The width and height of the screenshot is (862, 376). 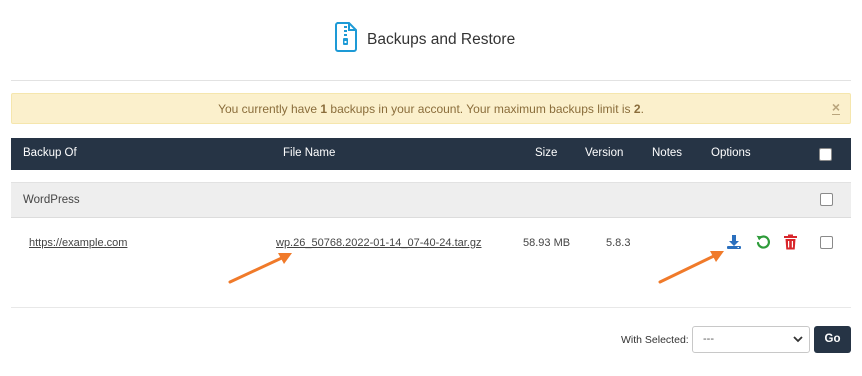 What do you see at coordinates (260, 268) in the screenshot?
I see `annotation-arrow-file` at bounding box center [260, 268].